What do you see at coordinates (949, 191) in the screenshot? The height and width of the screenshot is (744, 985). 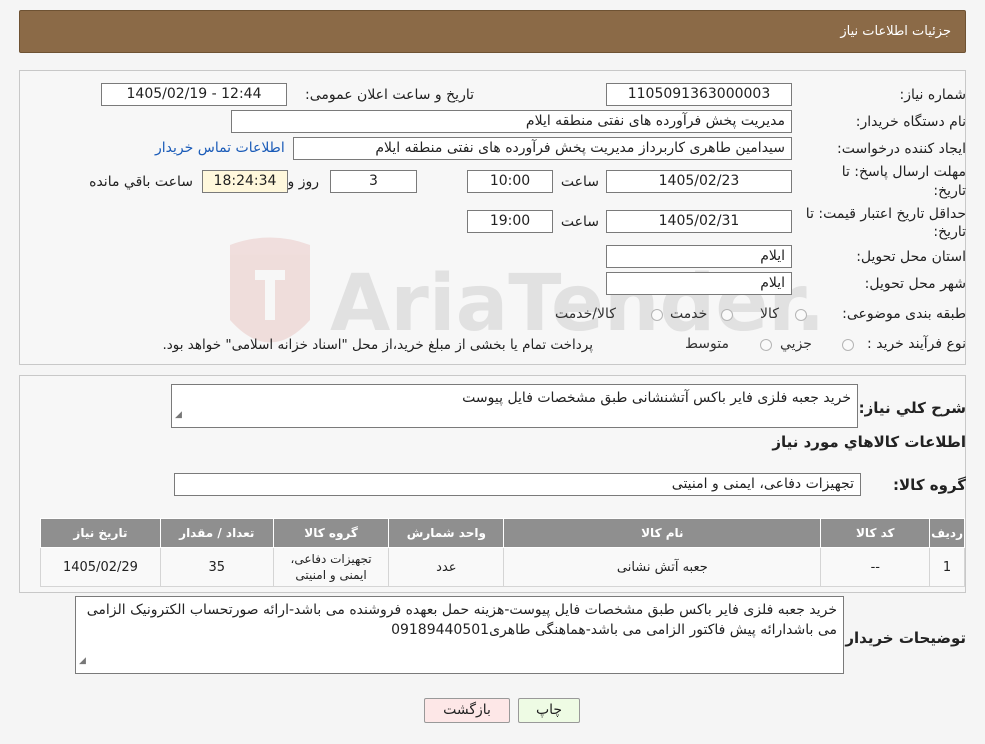 I see `deadline-label-date: تاریخ:` at bounding box center [949, 191].